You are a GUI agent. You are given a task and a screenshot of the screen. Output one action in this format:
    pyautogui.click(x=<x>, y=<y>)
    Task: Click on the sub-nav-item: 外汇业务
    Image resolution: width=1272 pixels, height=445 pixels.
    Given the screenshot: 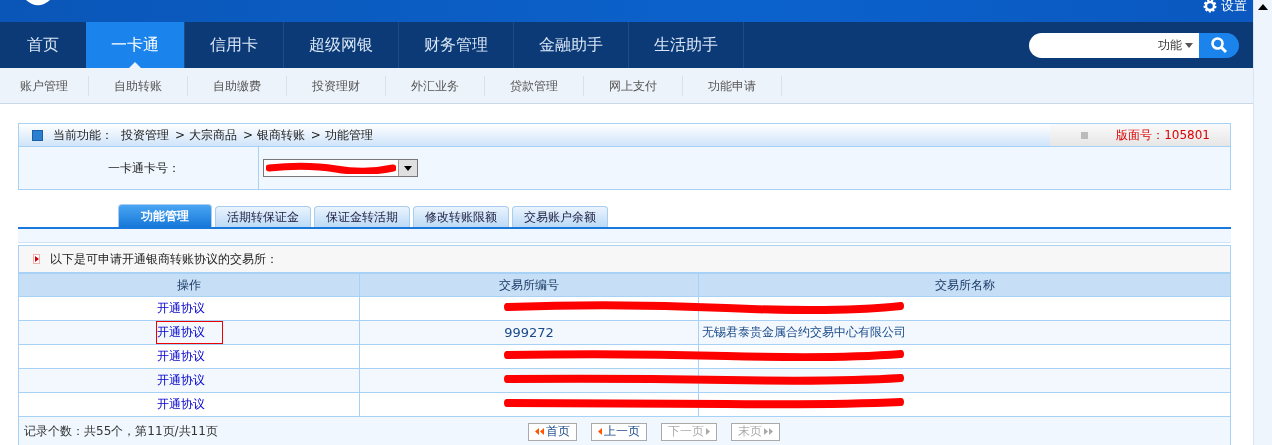 What is the action you would take?
    pyautogui.click(x=435, y=85)
    